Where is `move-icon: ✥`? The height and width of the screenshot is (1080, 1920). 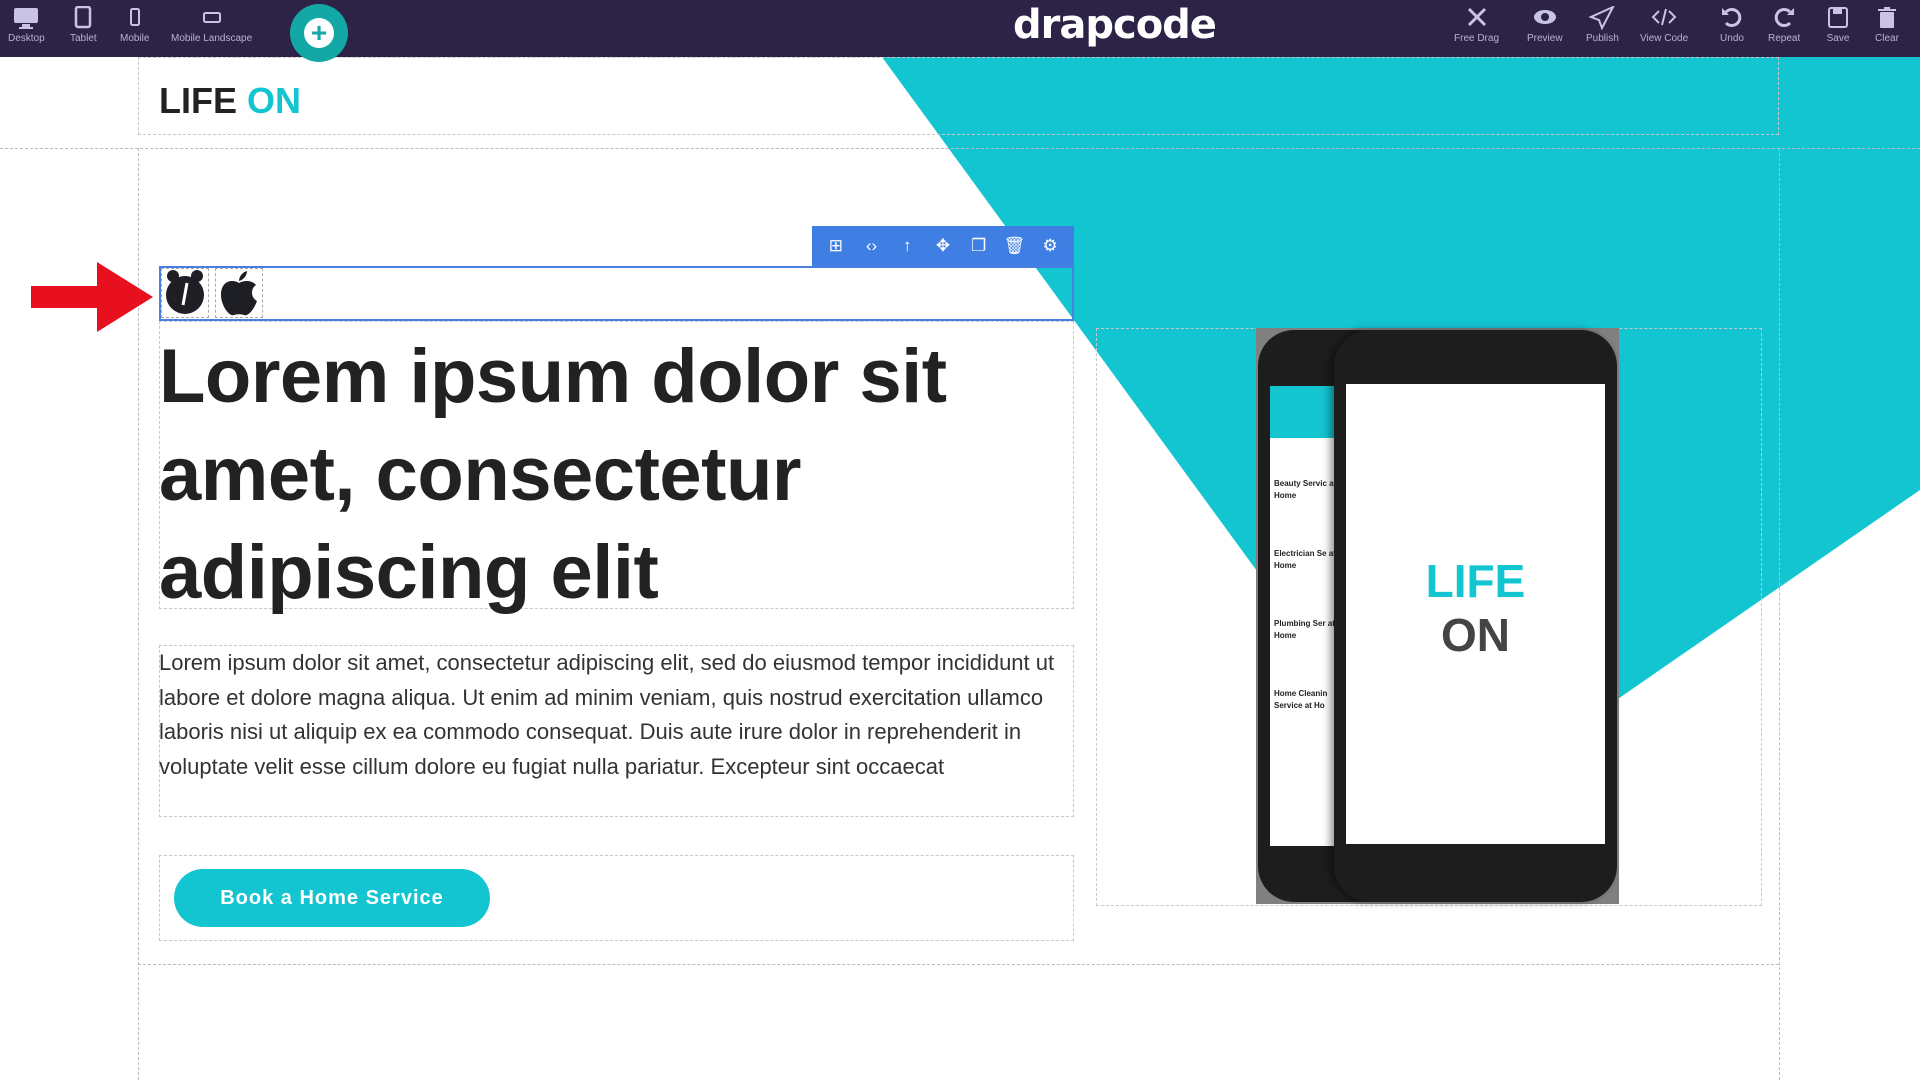
move-icon: ✥ is located at coordinates (943, 246).